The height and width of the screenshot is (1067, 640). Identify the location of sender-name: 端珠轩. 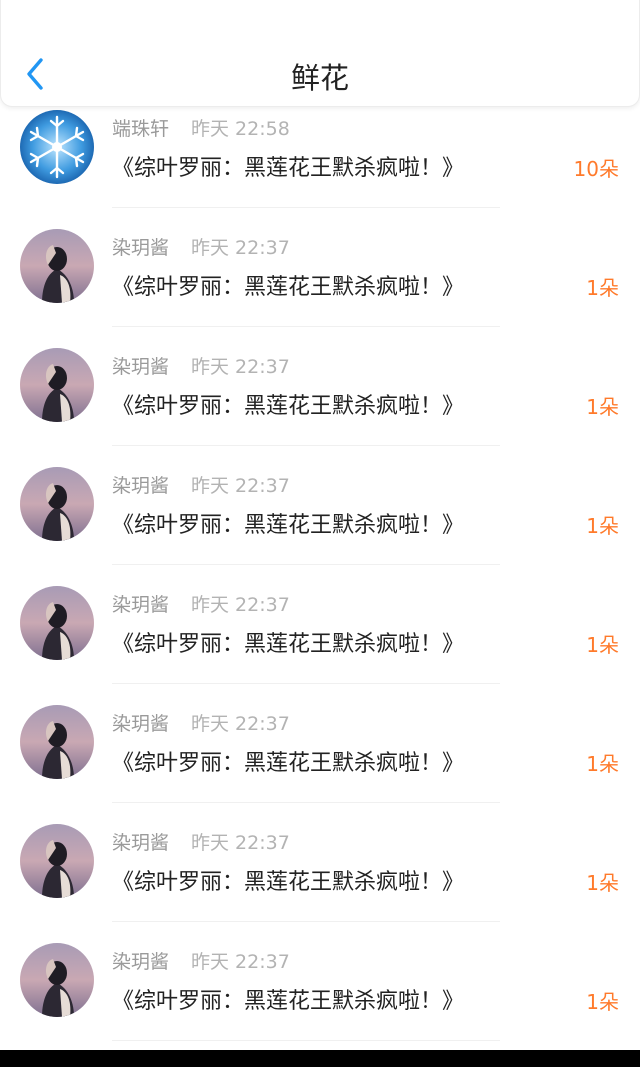
(141, 129).